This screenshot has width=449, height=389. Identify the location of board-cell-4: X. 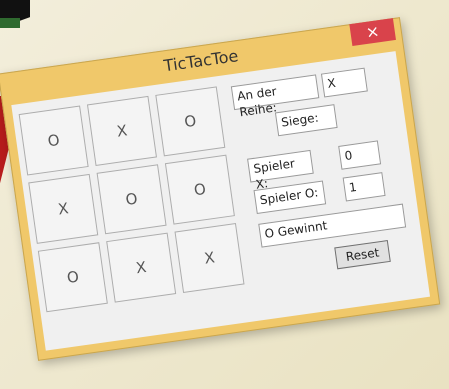
(63, 208).